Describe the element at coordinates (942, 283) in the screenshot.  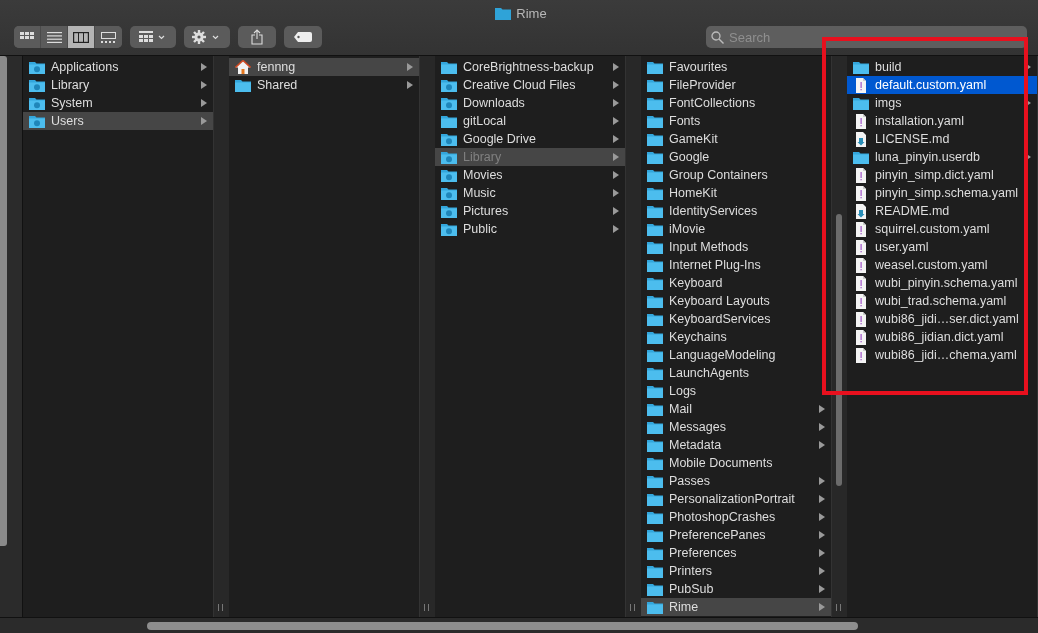
I see `file-item: wubi_pinyin.schema.yaml` at that location.